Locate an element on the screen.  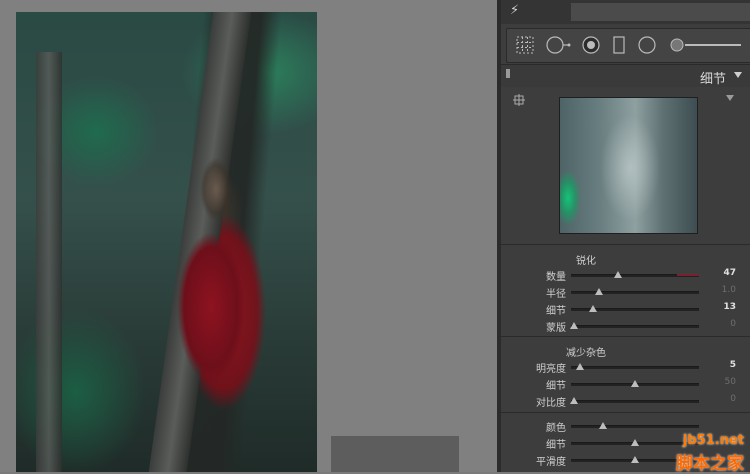
slider-value: 47 is located at coordinates (729, 273).